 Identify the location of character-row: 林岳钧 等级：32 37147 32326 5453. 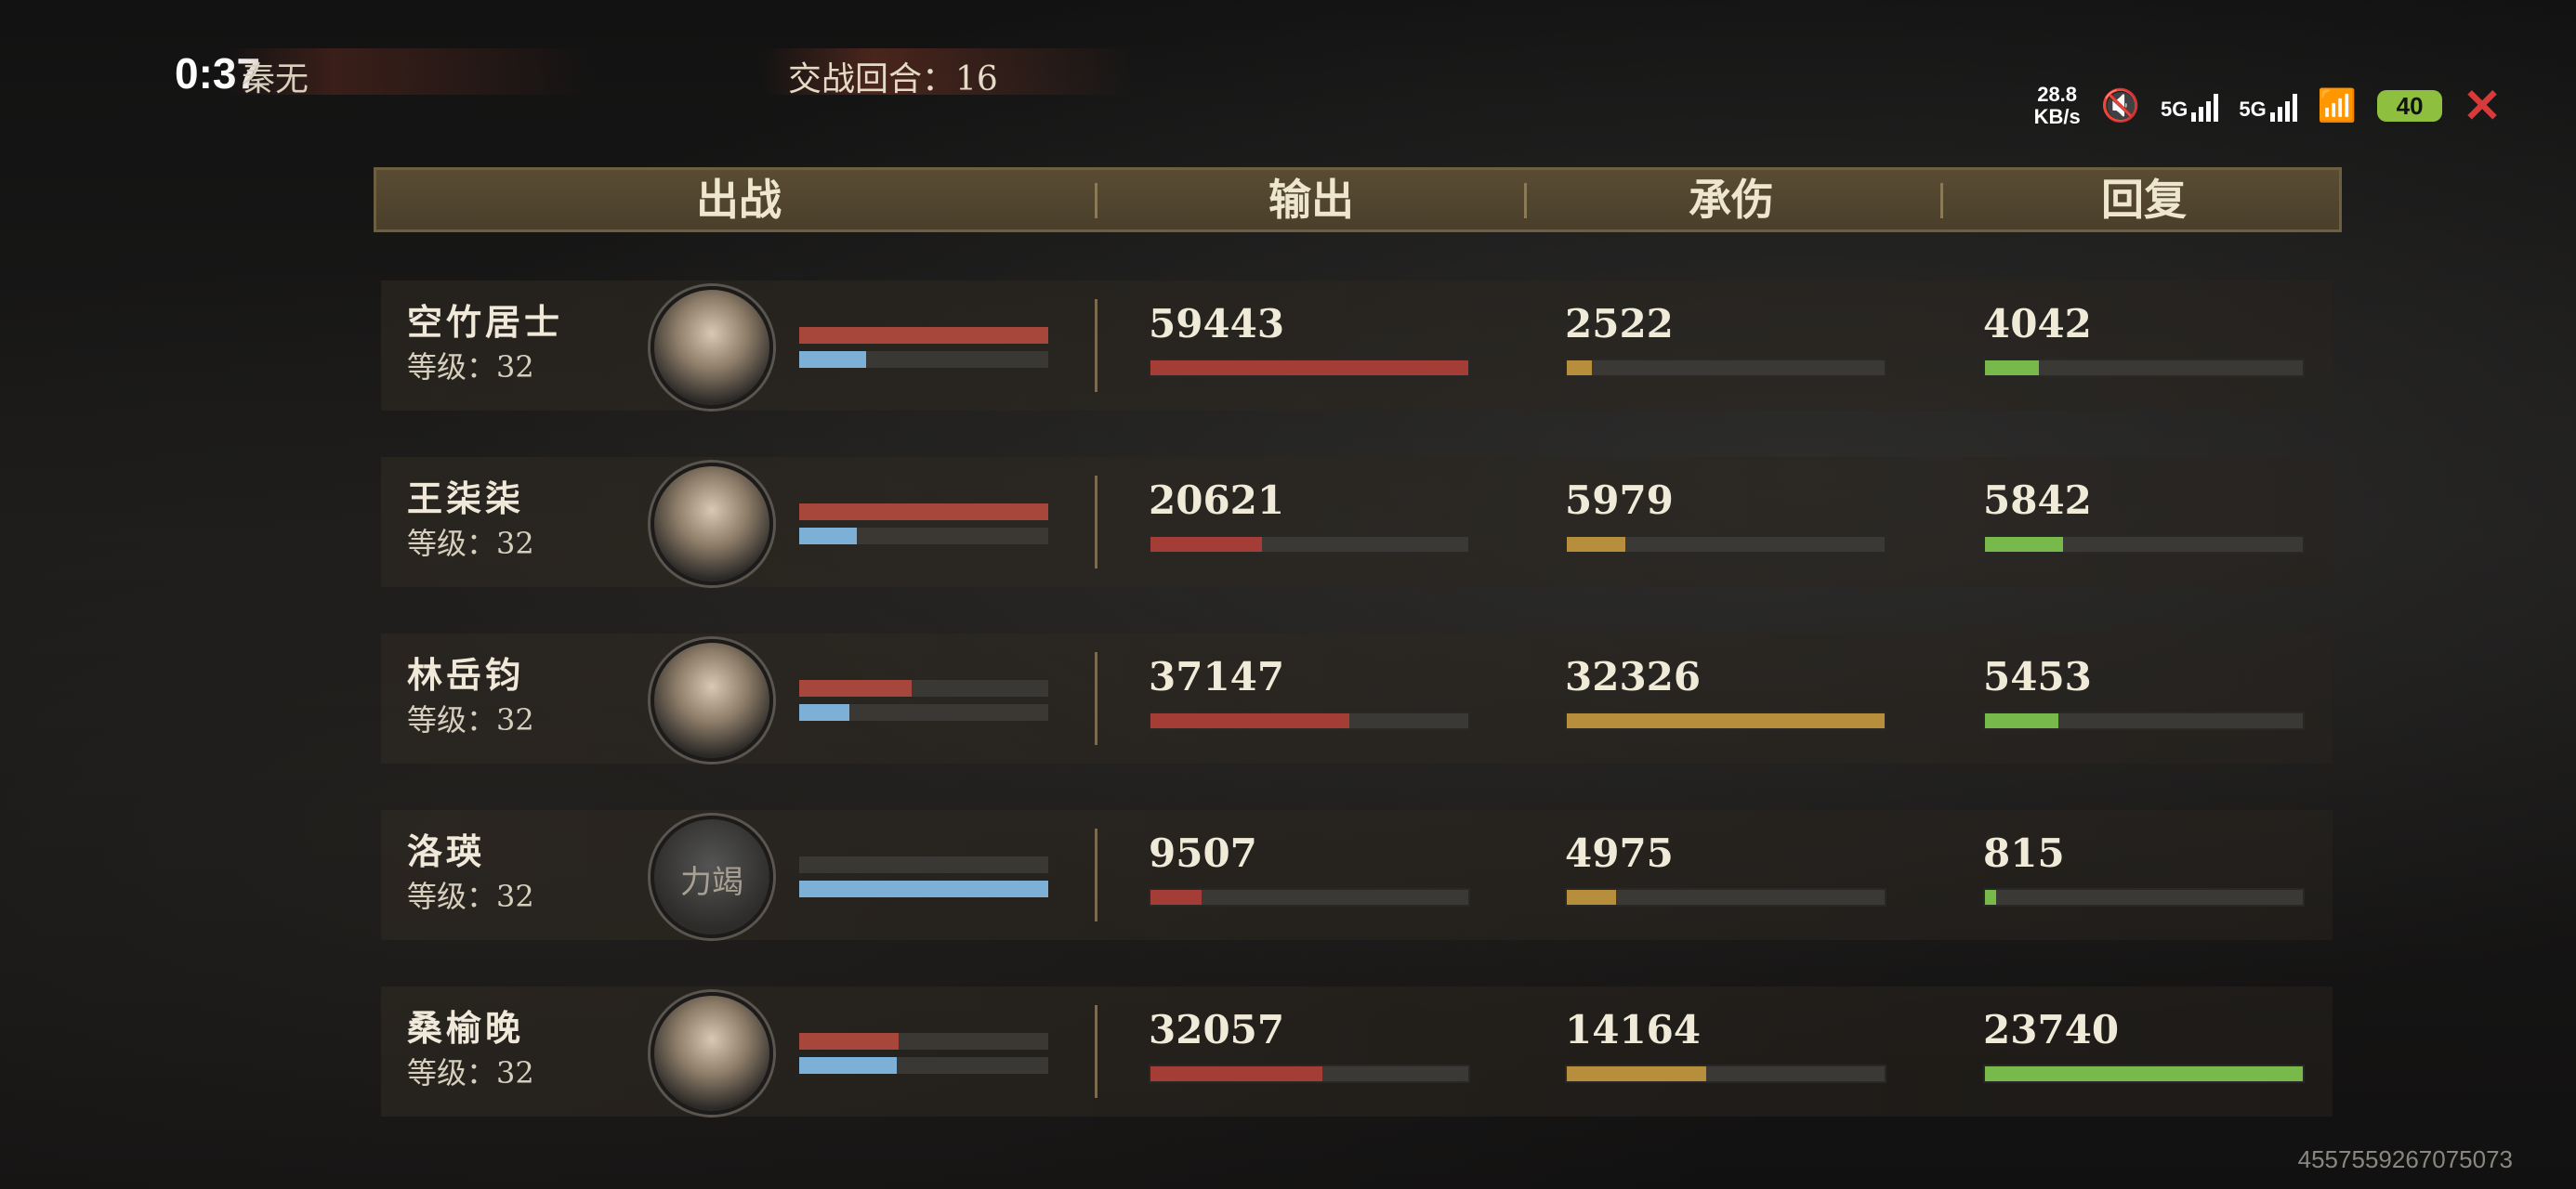
(1357, 699).